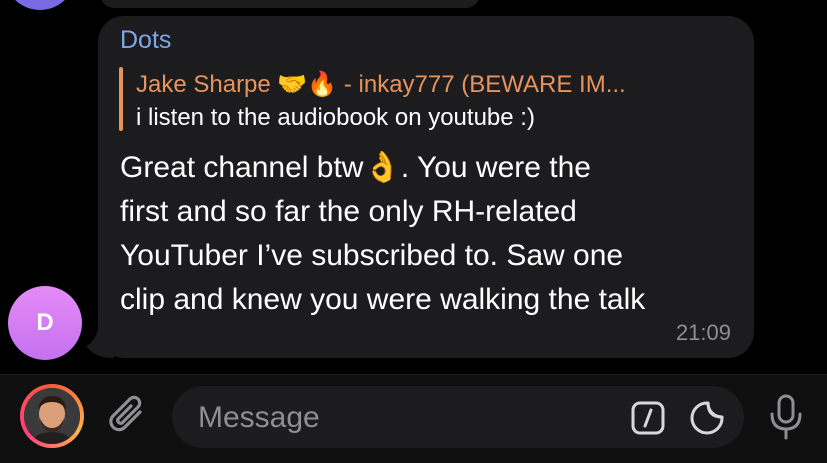  What do you see at coordinates (703, 332) in the screenshot?
I see `message-time: 21:09` at bounding box center [703, 332].